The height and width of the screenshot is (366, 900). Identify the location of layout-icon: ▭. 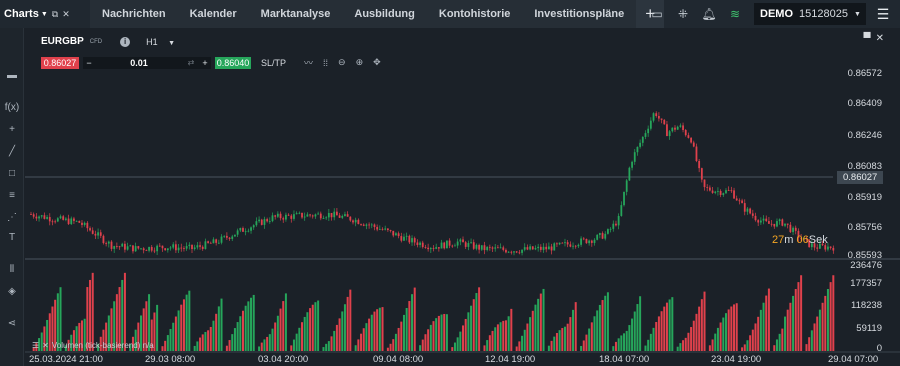
(657, 14).